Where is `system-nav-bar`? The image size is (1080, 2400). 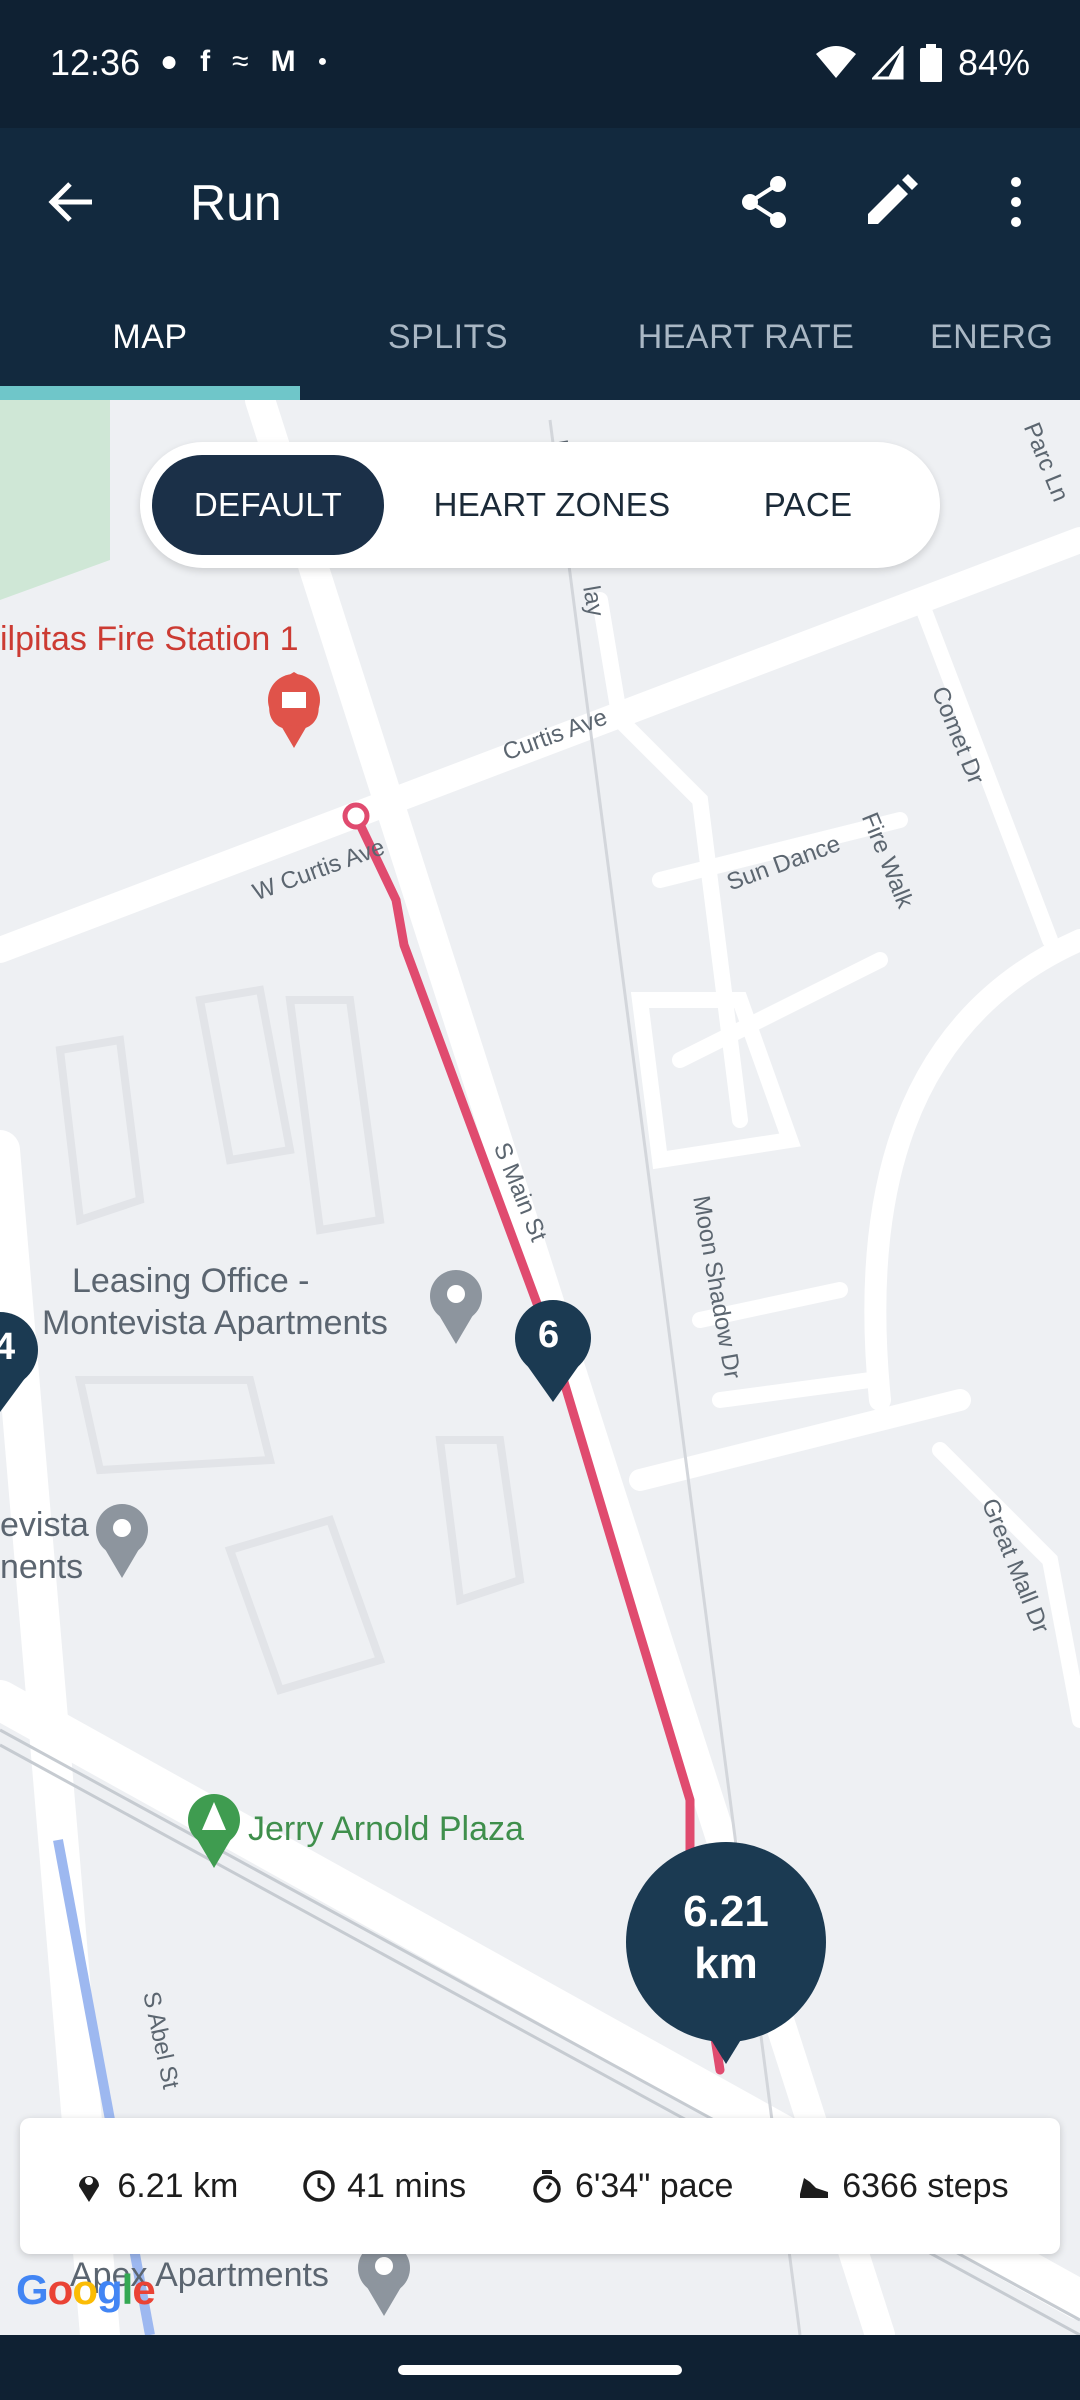
system-nav-bar is located at coordinates (540, 2367).